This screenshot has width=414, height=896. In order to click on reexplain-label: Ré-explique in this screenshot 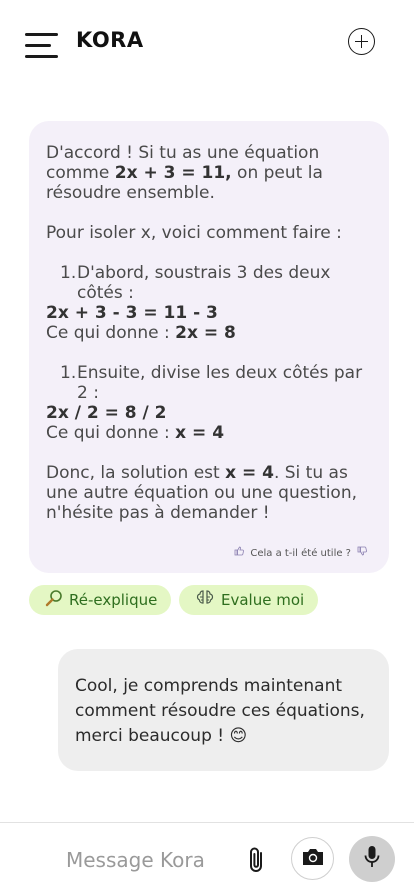, I will do `click(113, 600)`.